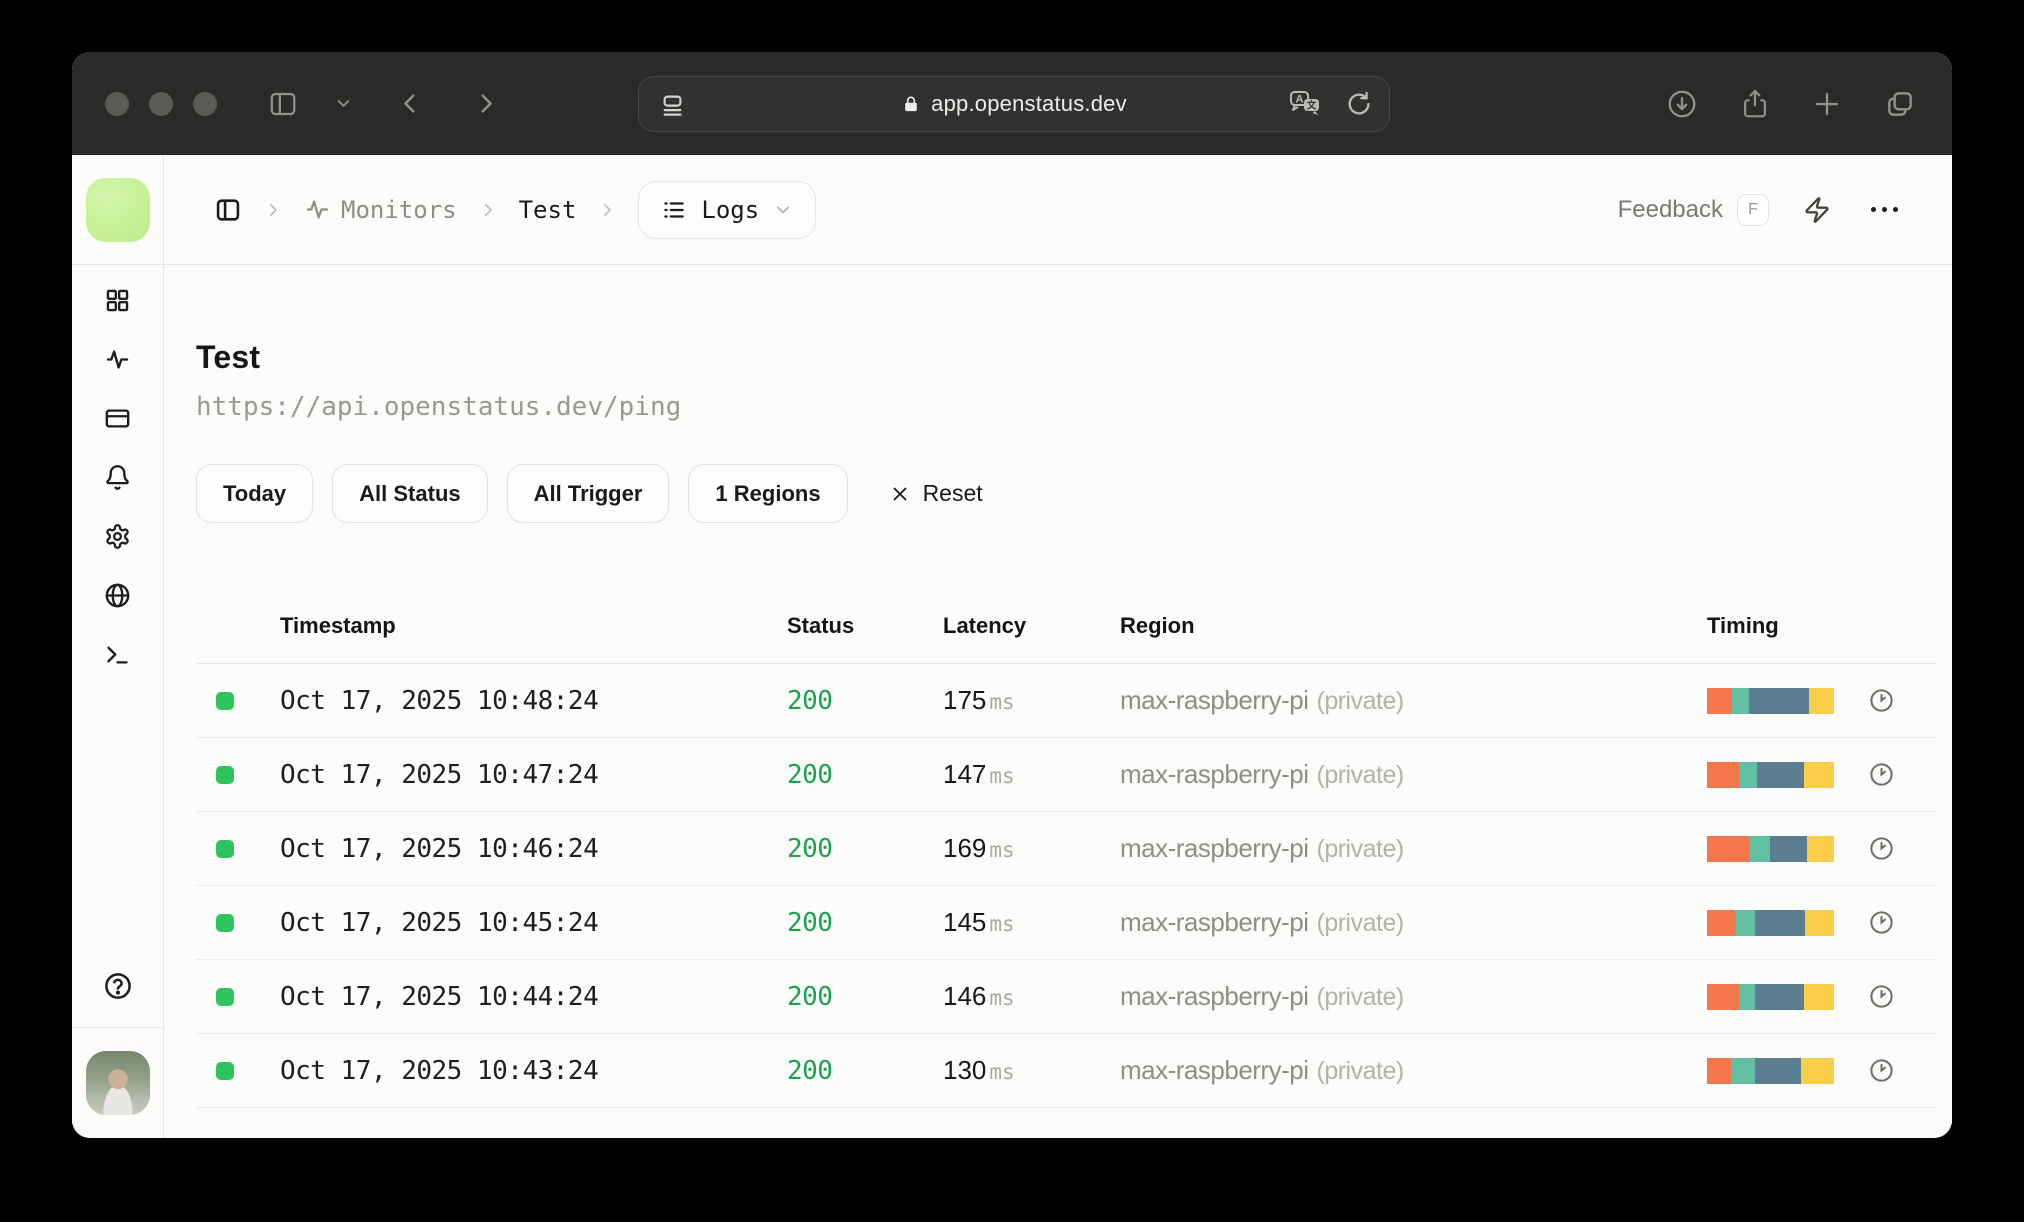  What do you see at coordinates (1884, 209) in the screenshot?
I see `more-options-icon` at bounding box center [1884, 209].